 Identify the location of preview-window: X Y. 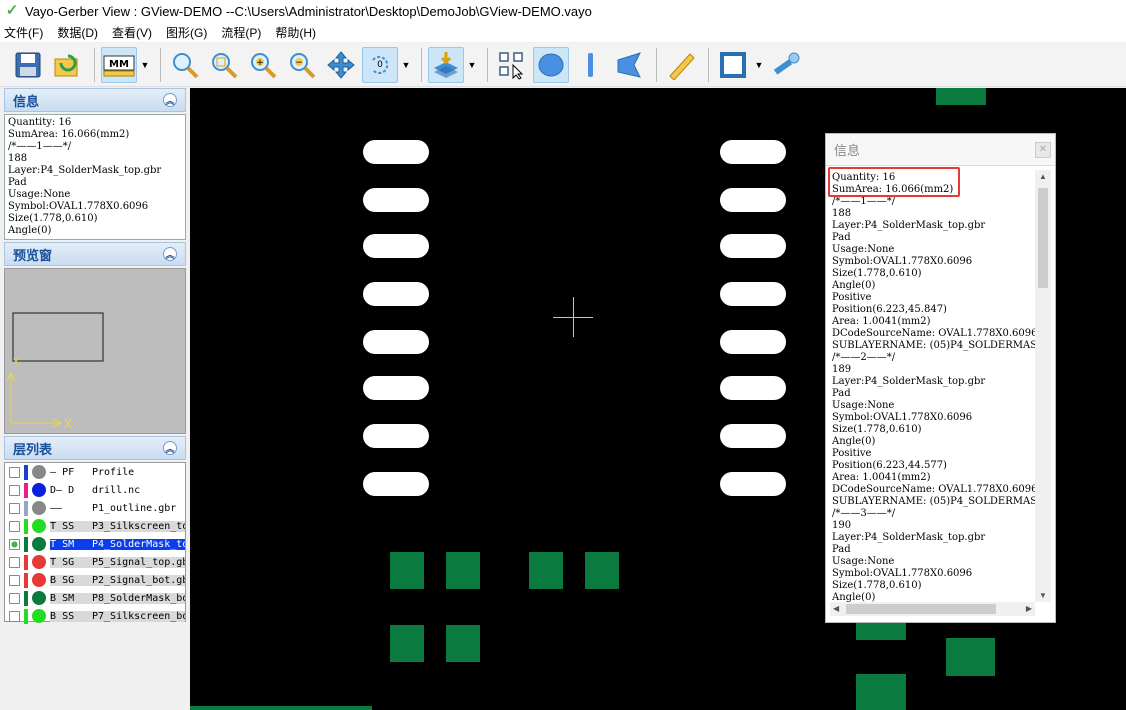
(95, 351).